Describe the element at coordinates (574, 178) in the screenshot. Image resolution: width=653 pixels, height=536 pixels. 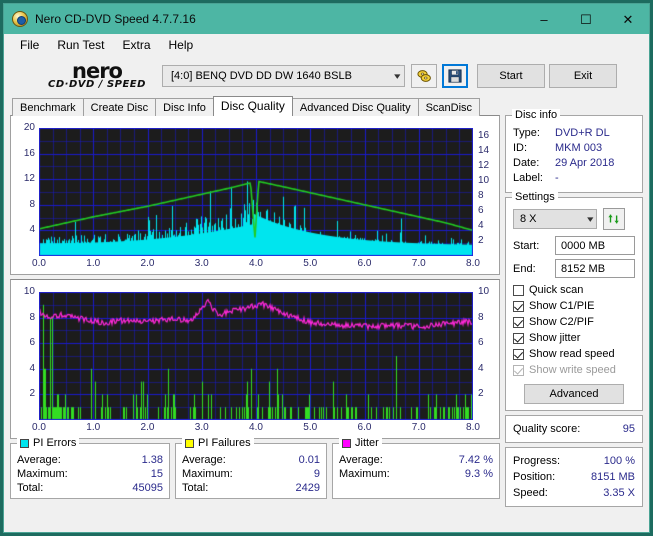
I see `disc-info-label-row: Label: -` at that location.